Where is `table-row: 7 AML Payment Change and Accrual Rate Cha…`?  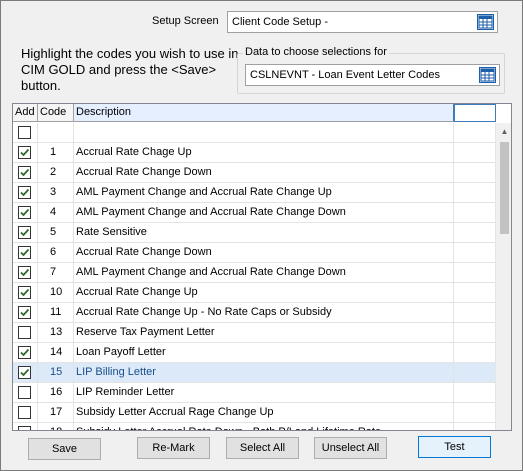 table-row: 7 AML Payment Change and Accrual Rate Cha… is located at coordinates (254, 273).